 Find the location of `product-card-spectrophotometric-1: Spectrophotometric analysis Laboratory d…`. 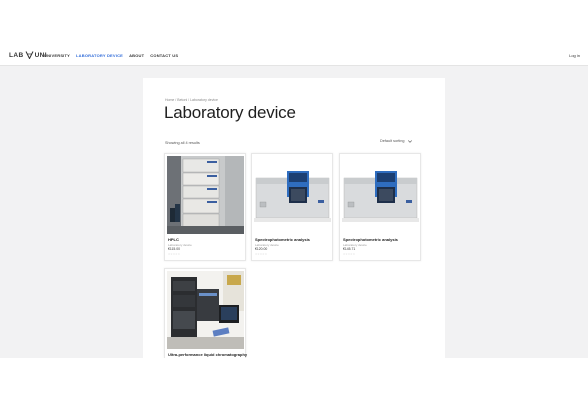

product-card-spectrophotometric-1: Spectrophotometric analysis Laboratory d… is located at coordinates (292, 207).